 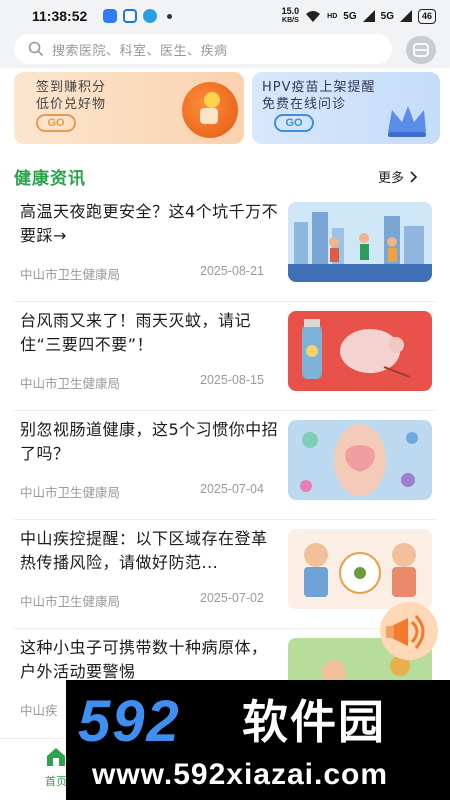 I want to click on news-item: 高温天夜跑更安全？这4个坑千万不要踩→ 中山市卫生健康局 2025-08-21, so click(x=225, y=248).